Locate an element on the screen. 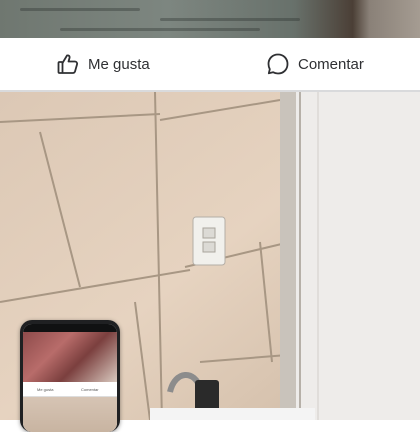 The height and width of the screenshot is (432, 420). pip-status-bar is located at coordinates (70, 328).